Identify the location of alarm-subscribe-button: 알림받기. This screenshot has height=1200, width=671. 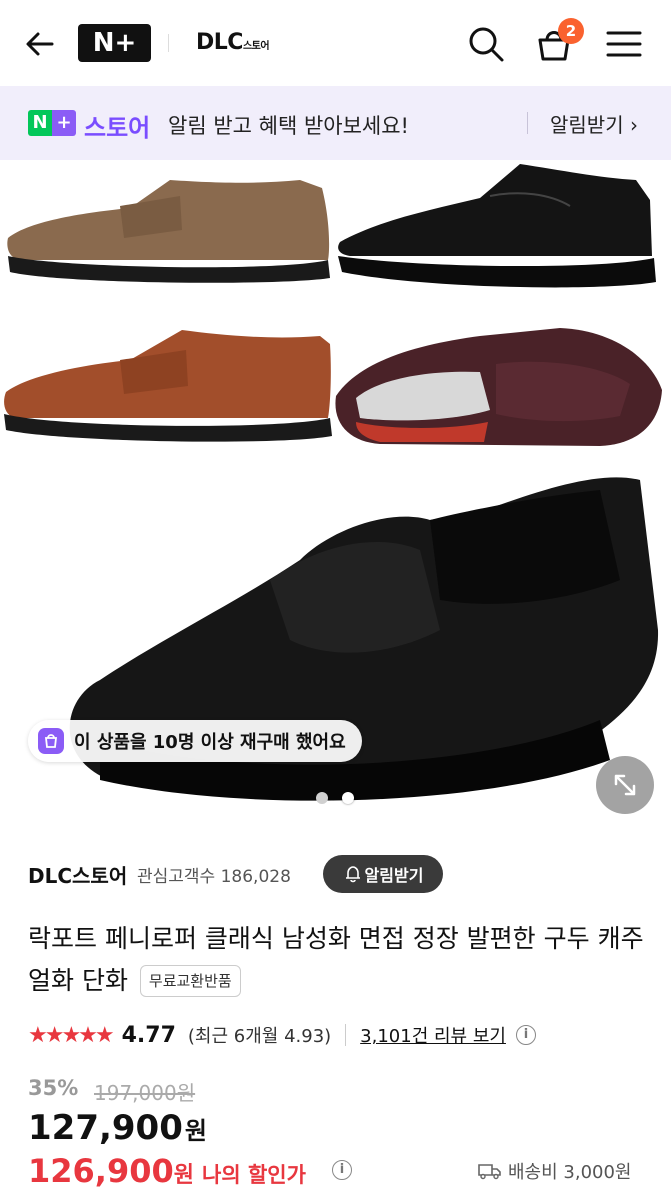
(383, 874).